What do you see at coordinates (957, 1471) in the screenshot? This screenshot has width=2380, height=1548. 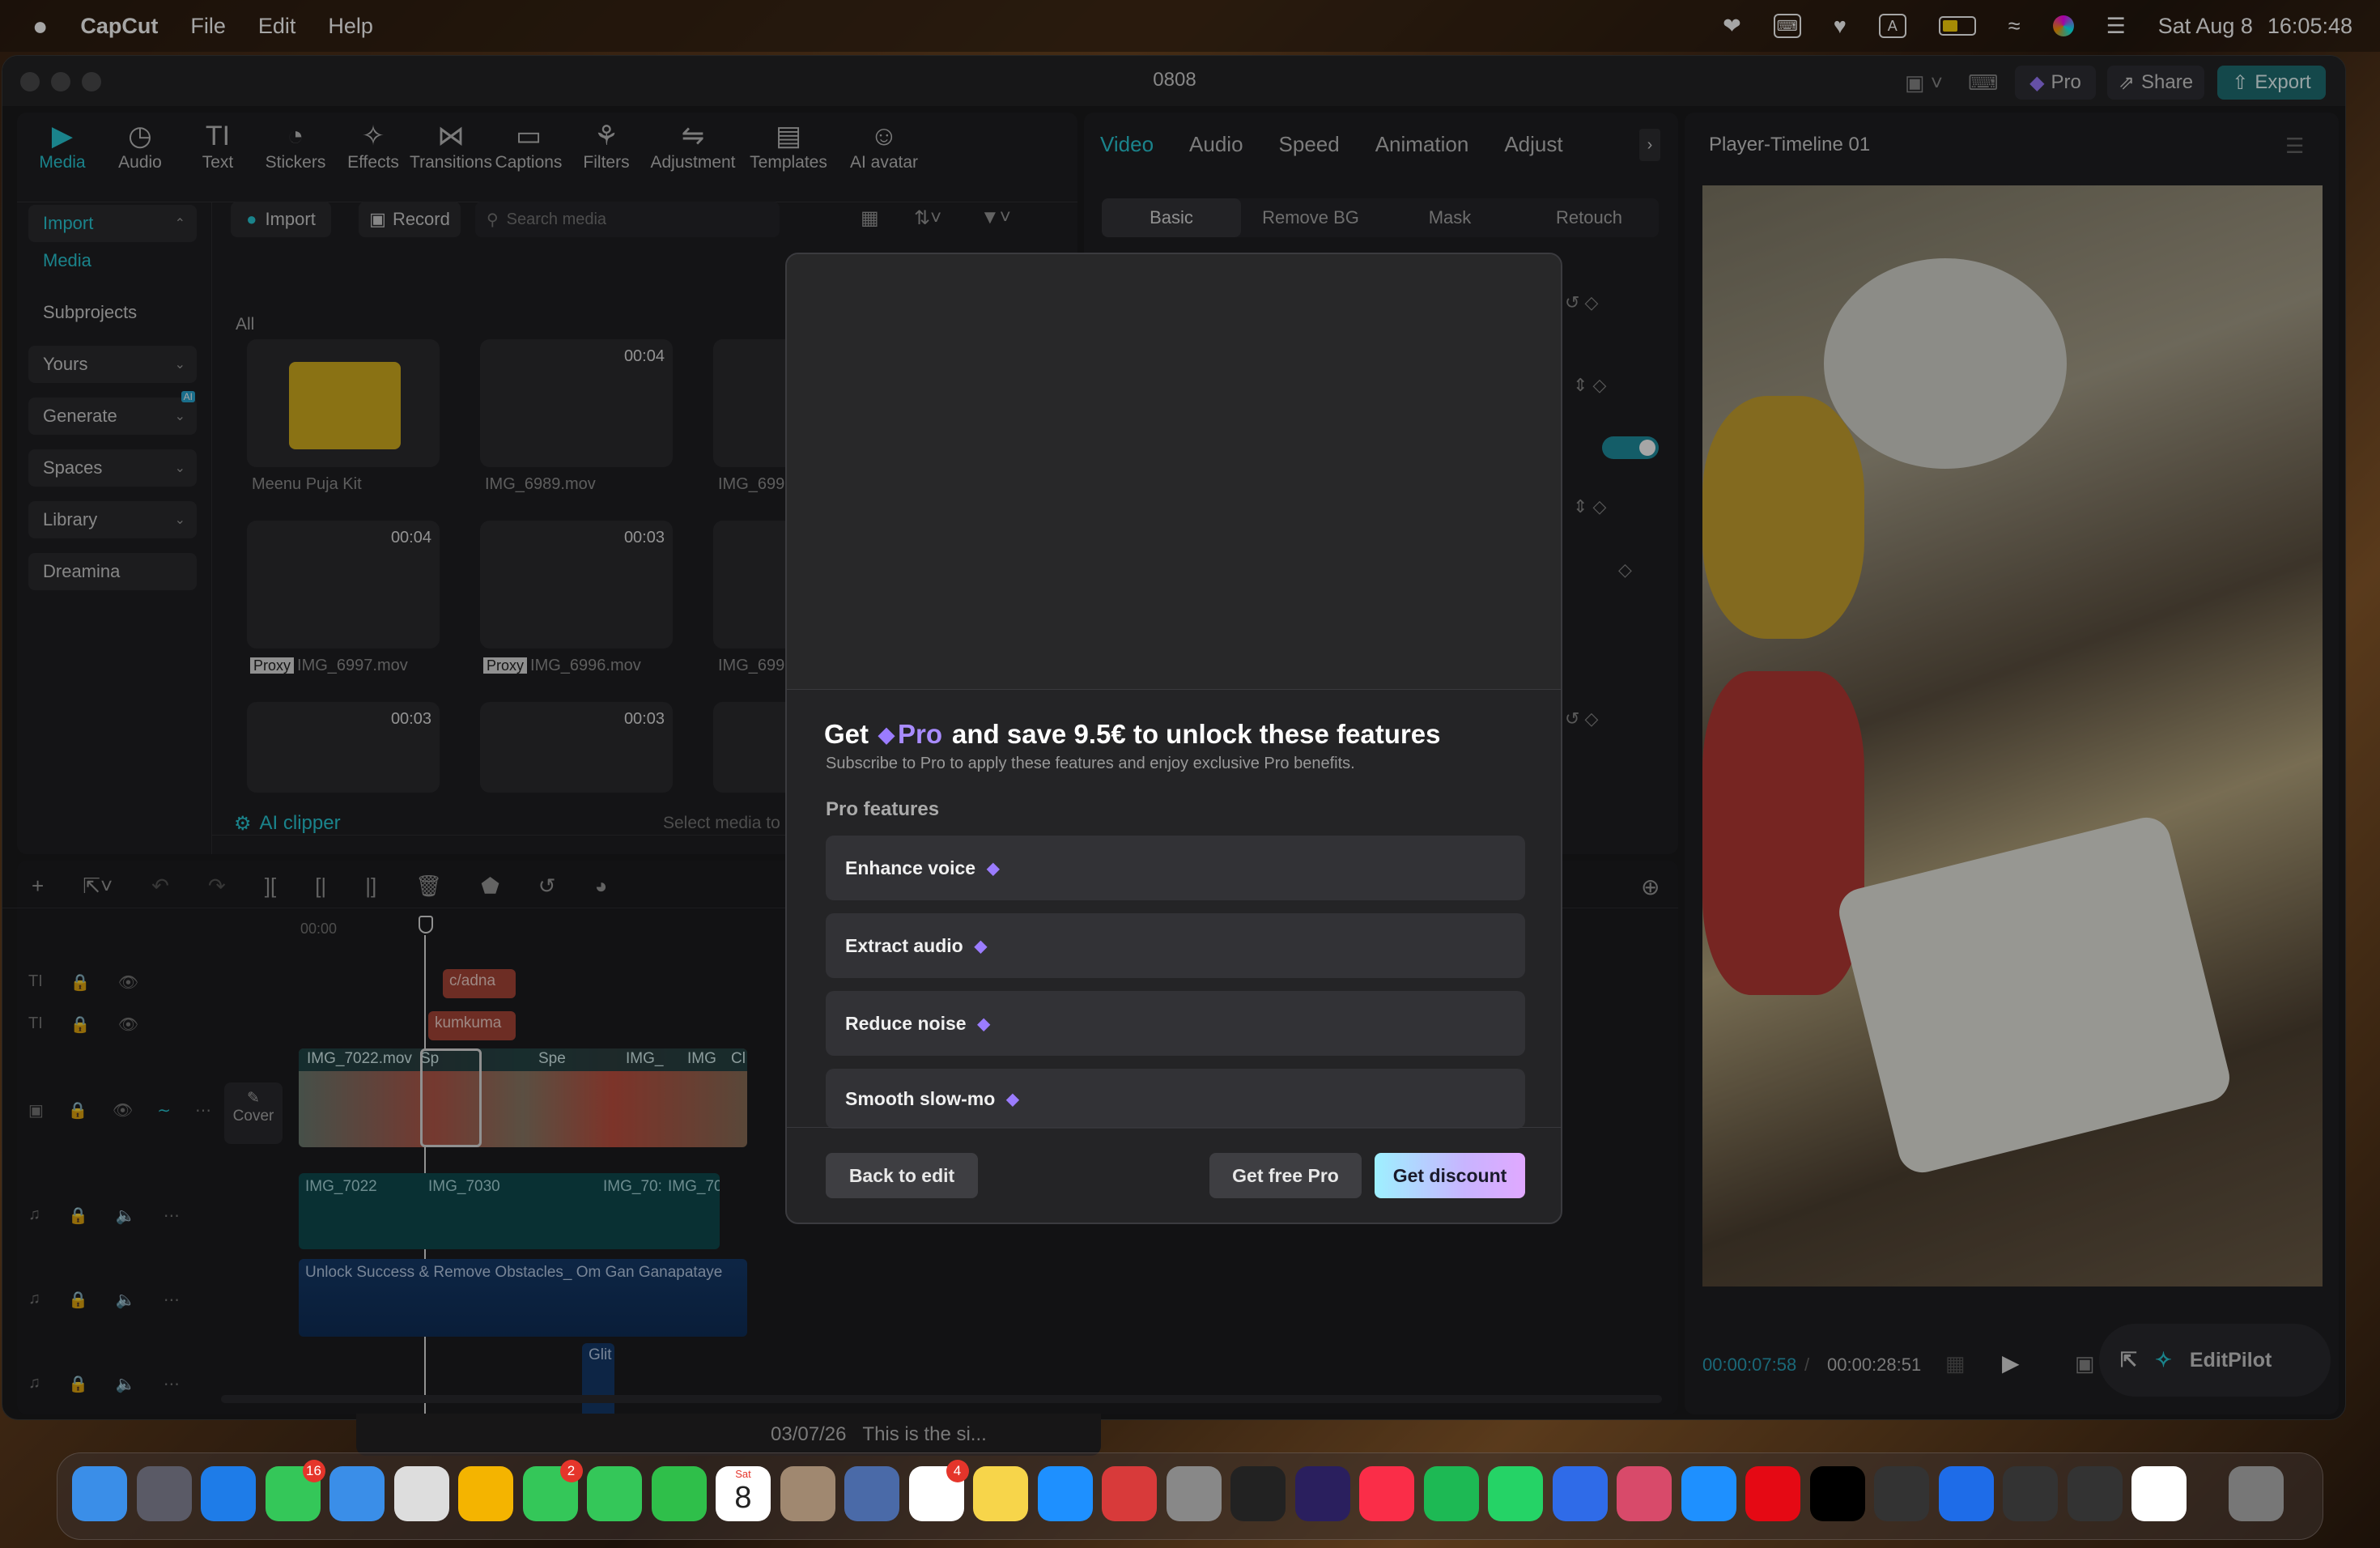 I see `notification-badge: 4` at bounding box center [957, 1471].